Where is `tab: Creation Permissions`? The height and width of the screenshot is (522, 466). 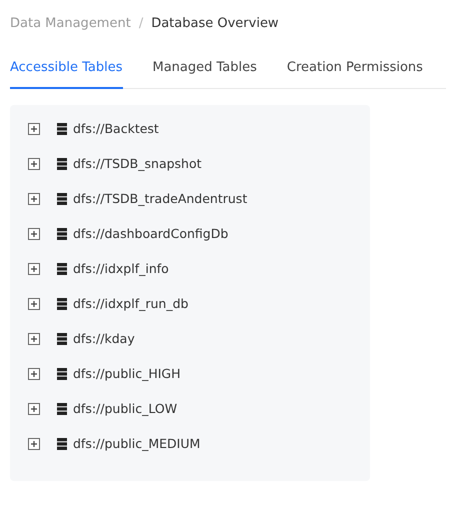 tab: Creation Permissions is located at coordinates (354, 74).